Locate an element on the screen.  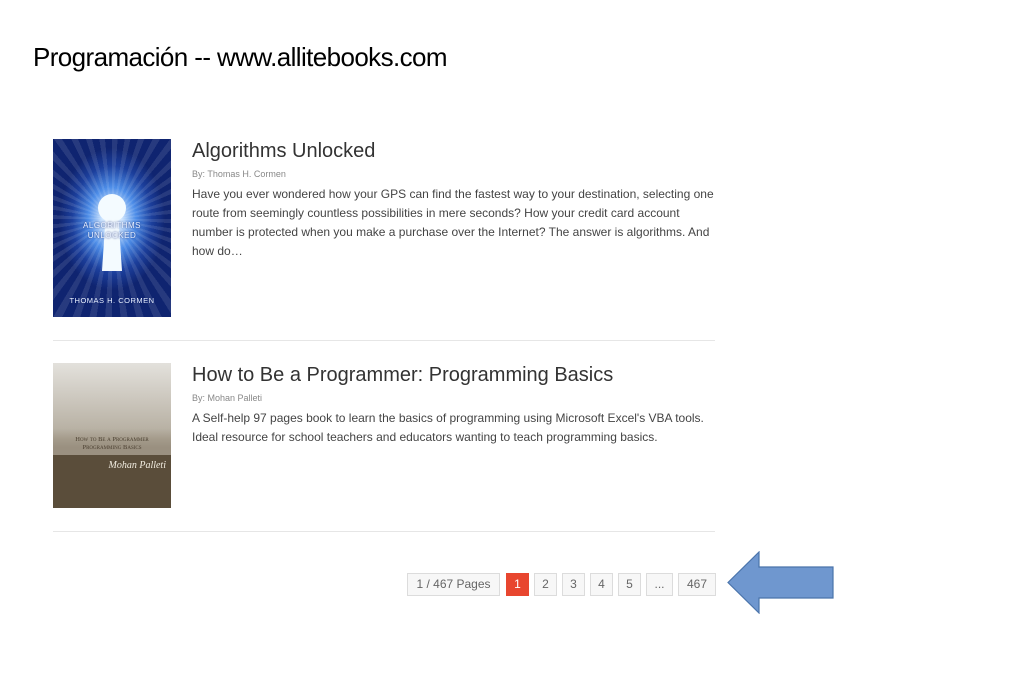
cover-title-line1: ALGORITHMS is located at coordinates (112, 225).